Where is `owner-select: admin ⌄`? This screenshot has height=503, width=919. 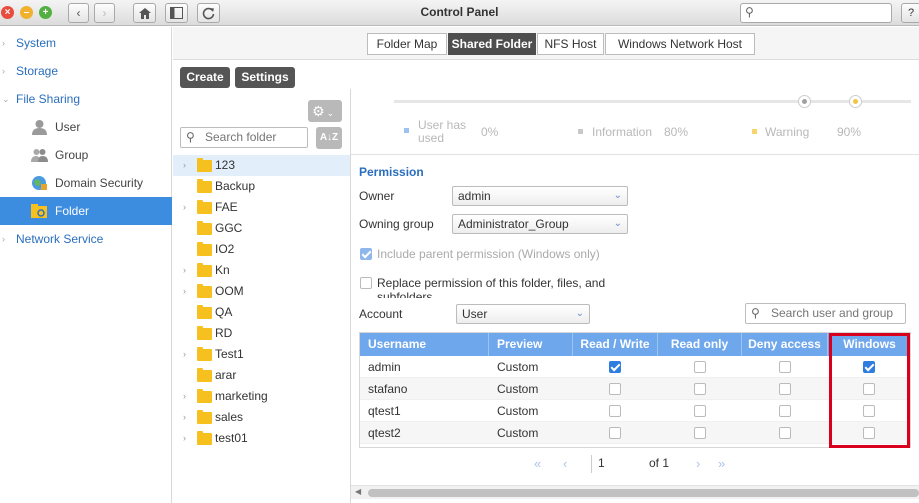
owner-select: admin ⌄ is located at coordinates (540, 196).